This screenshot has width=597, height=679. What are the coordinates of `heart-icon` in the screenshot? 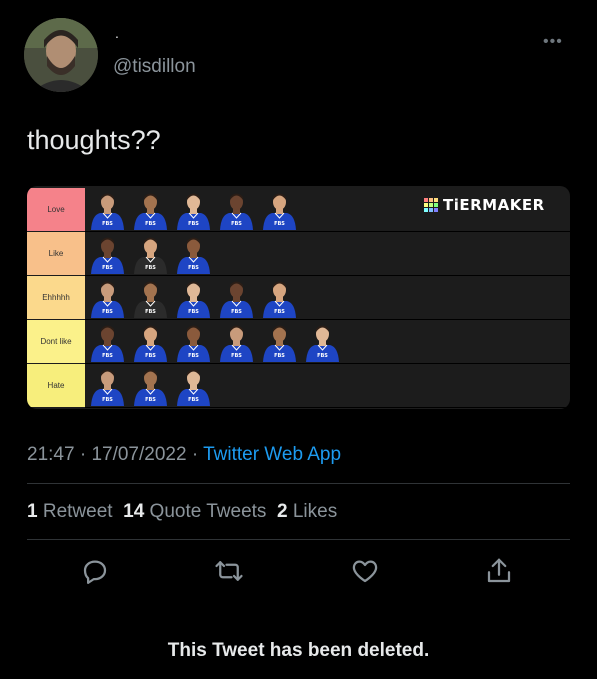 It's located at (365, 571).